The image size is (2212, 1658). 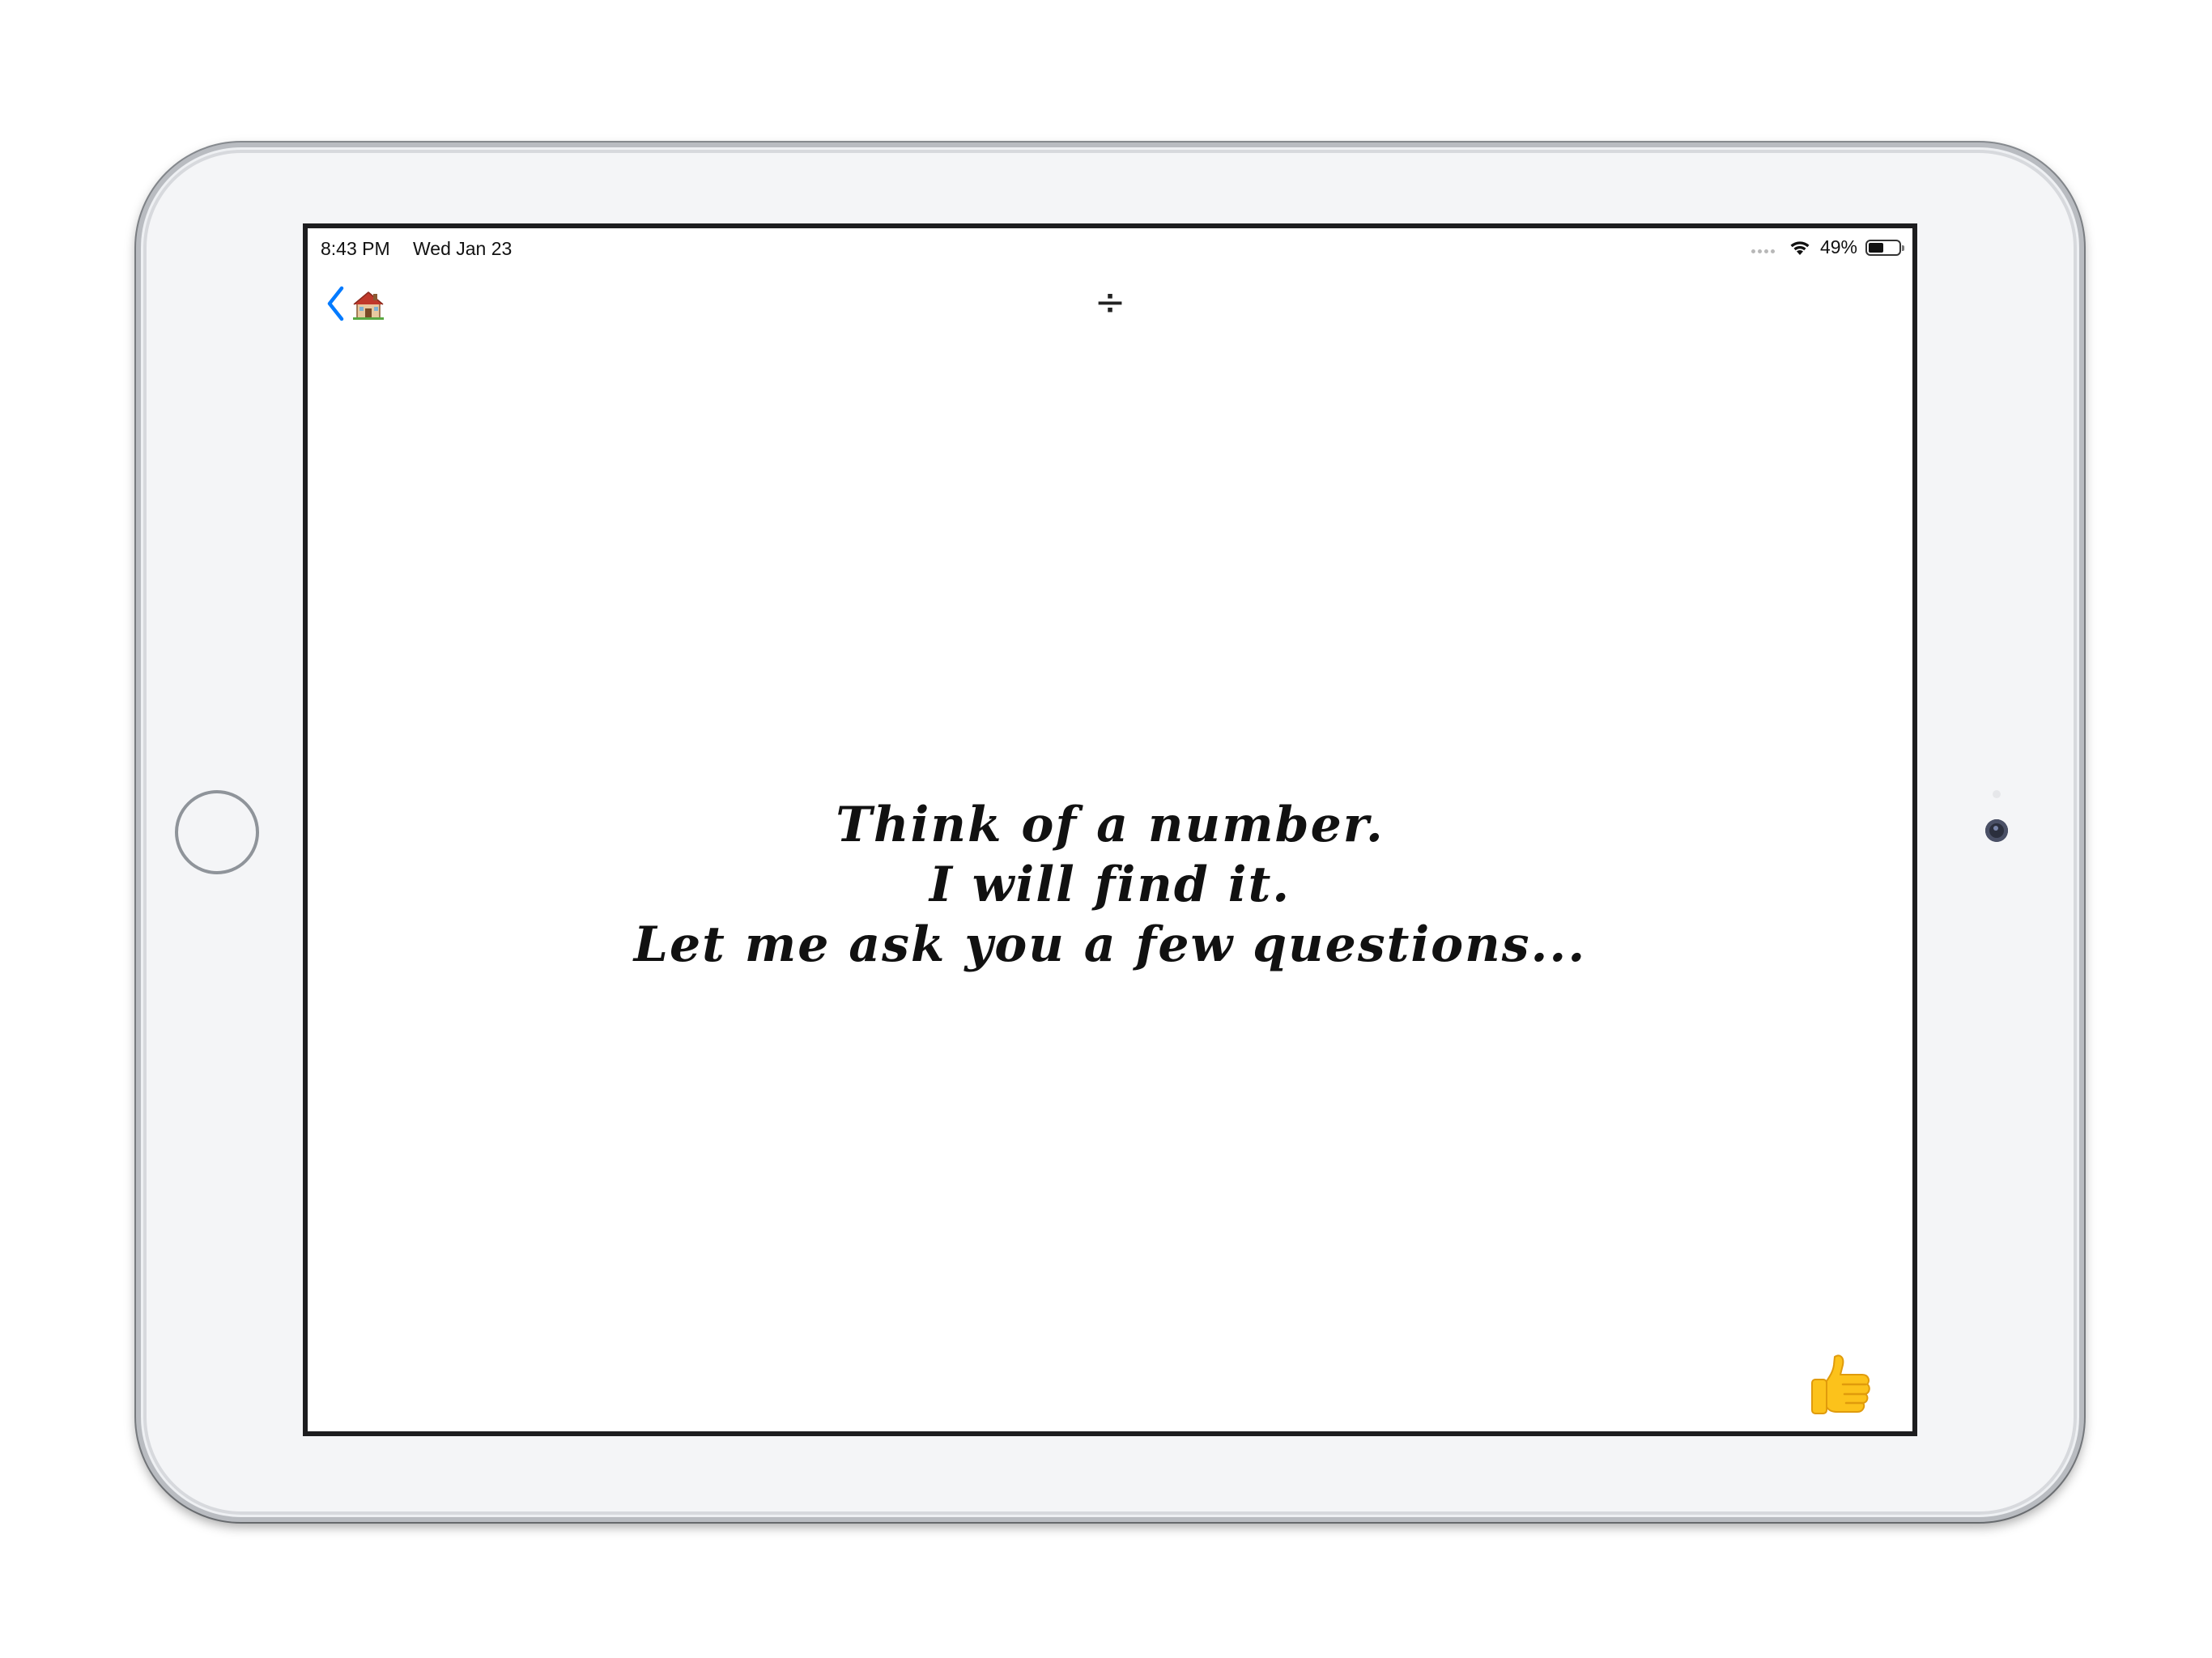 I want to click on wifi-icon, so click(x=1800, y=248).